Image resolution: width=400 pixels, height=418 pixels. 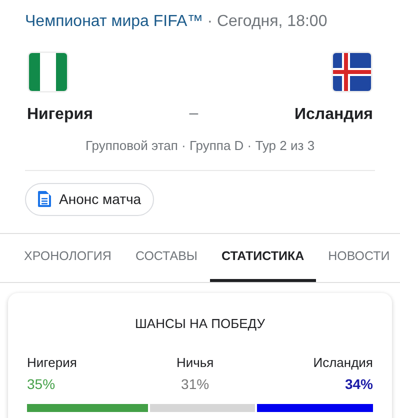 What do you see at coordinates (68, 258) in the screenshot?
I see `tab: ХРОНОЛОГИЯ` at bounding box center [68, 258].